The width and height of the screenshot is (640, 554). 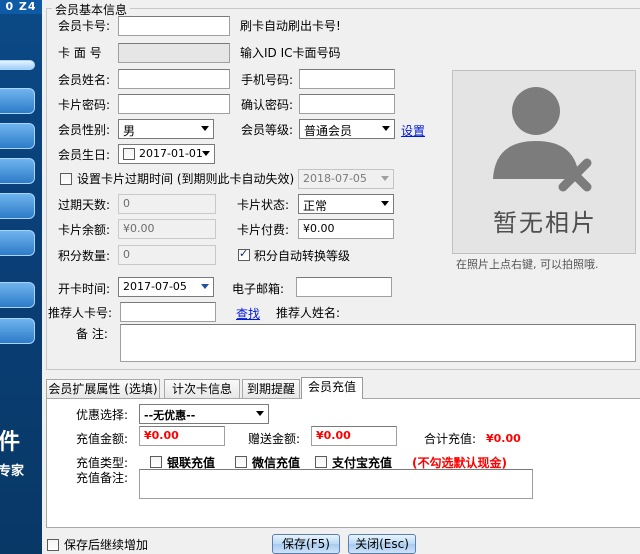 I want to click on recharge-remark-textarea, so click(x=336, y=484).